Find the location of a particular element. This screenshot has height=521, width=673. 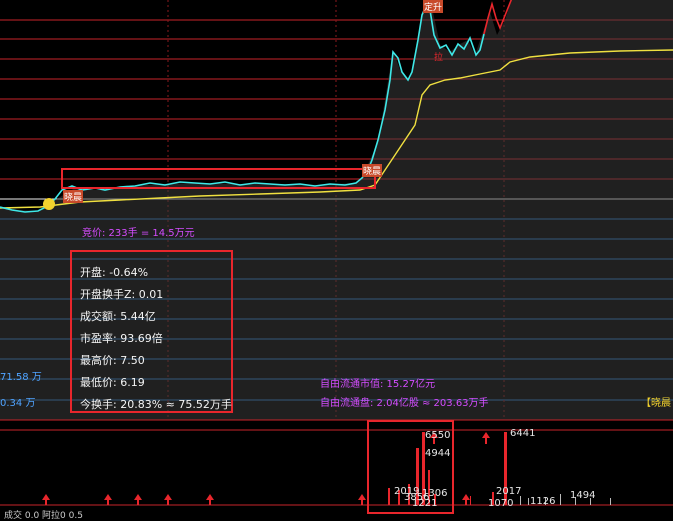

corner-tag: 【晓晨 is located at coordinates (656, 401).